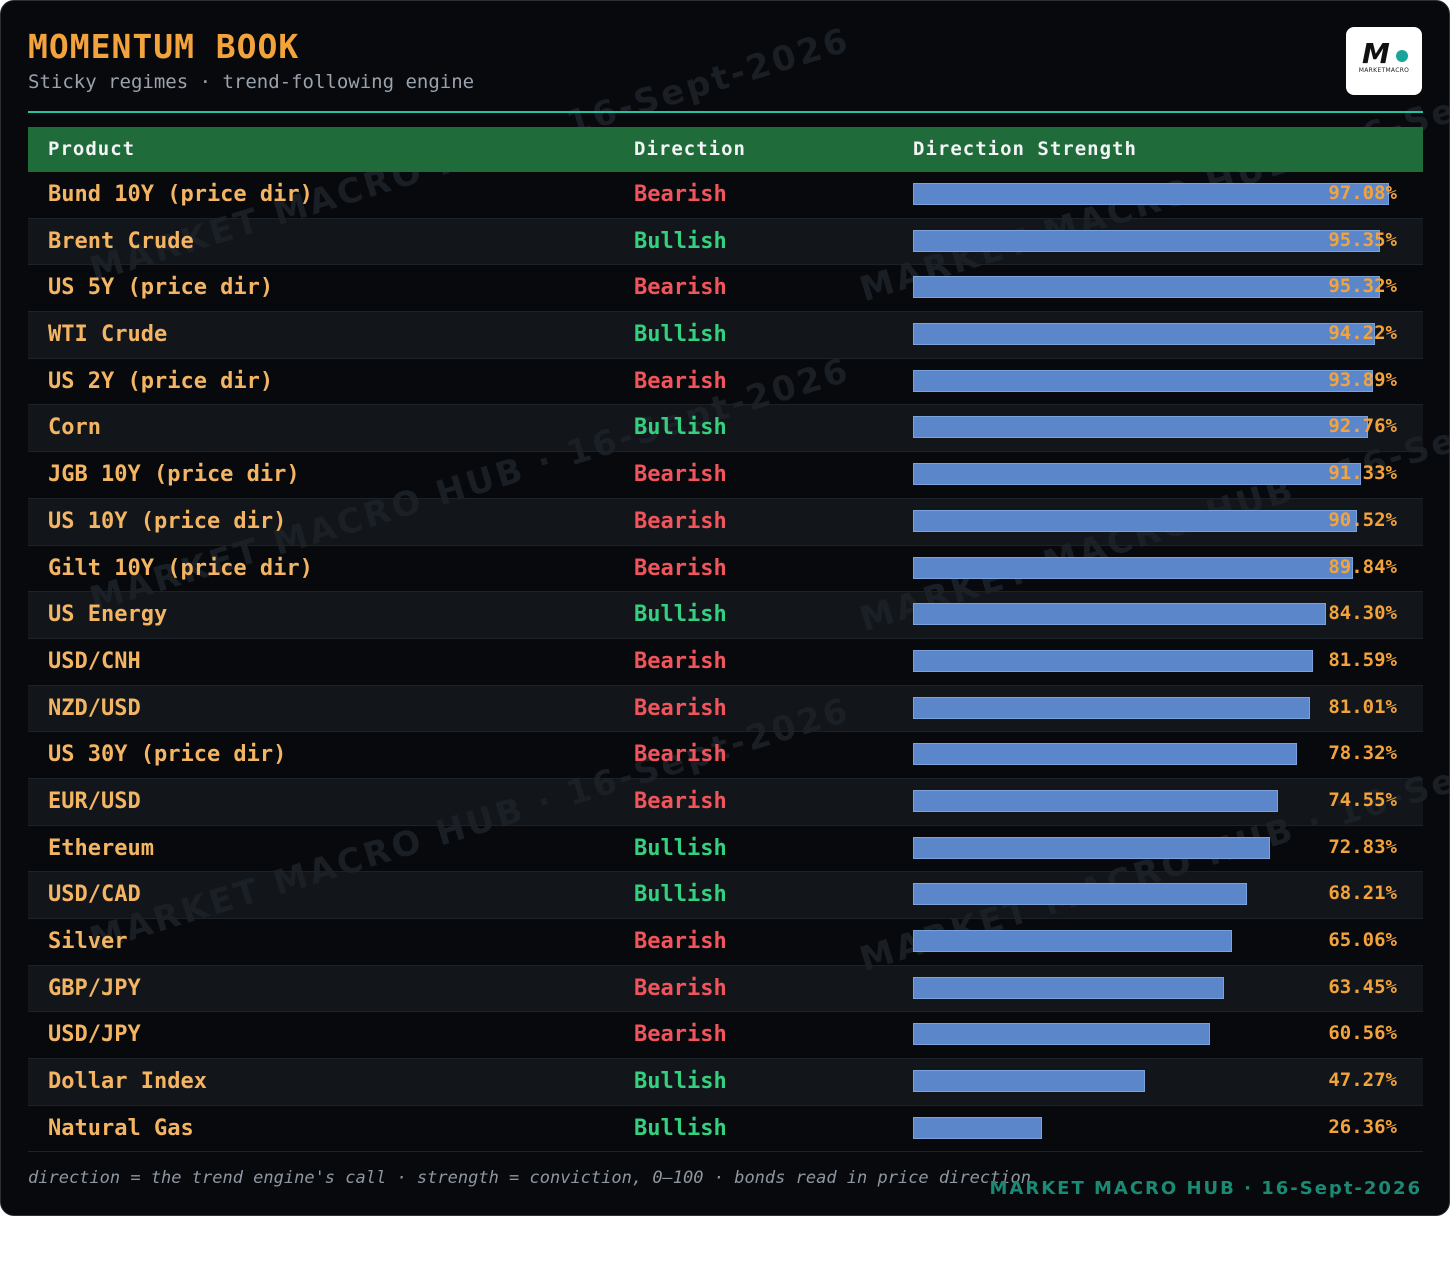 Image resolution: width=1456 pixels, height=1288 pixels. I want to click on strength-value-label: 95.35%, so click(1362, 239).